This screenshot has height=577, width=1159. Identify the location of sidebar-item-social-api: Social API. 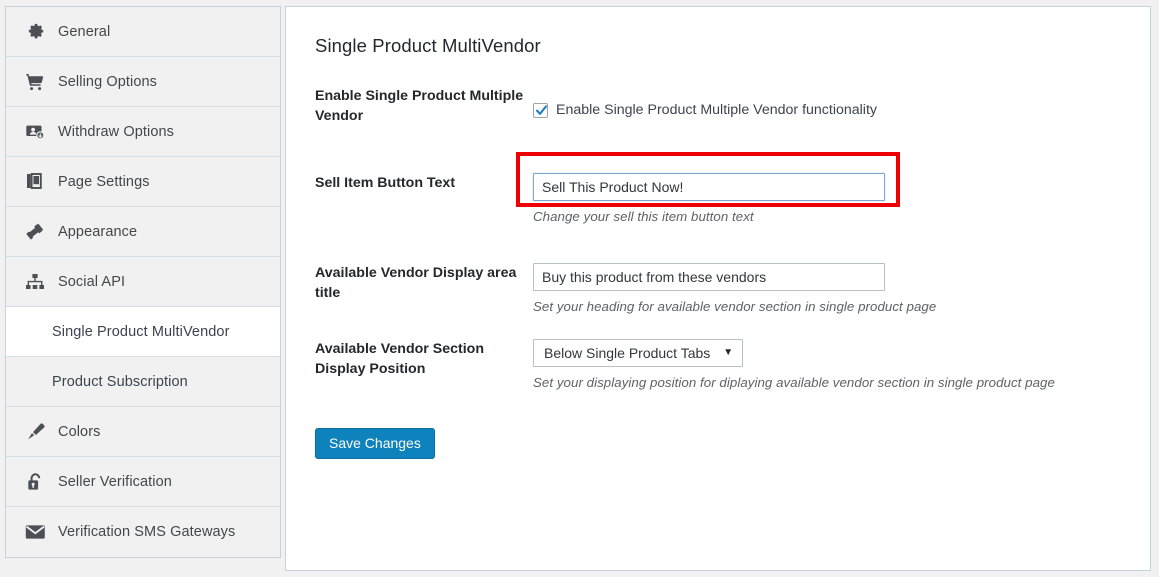
(143, 282).